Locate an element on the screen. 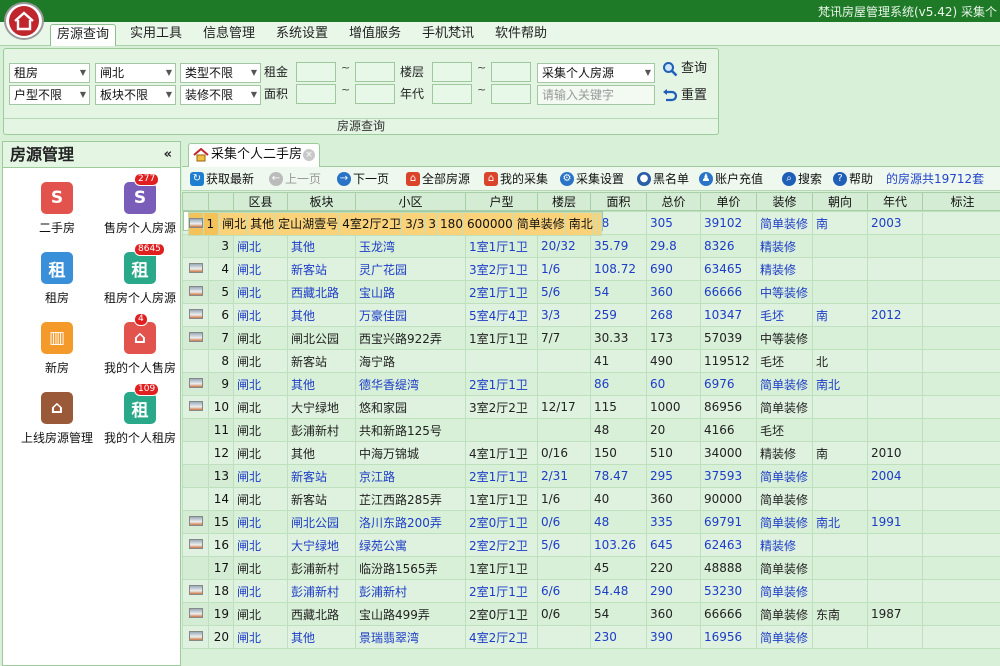  category-select: 类型不限 ▼ is located at coordinates (220, 73).